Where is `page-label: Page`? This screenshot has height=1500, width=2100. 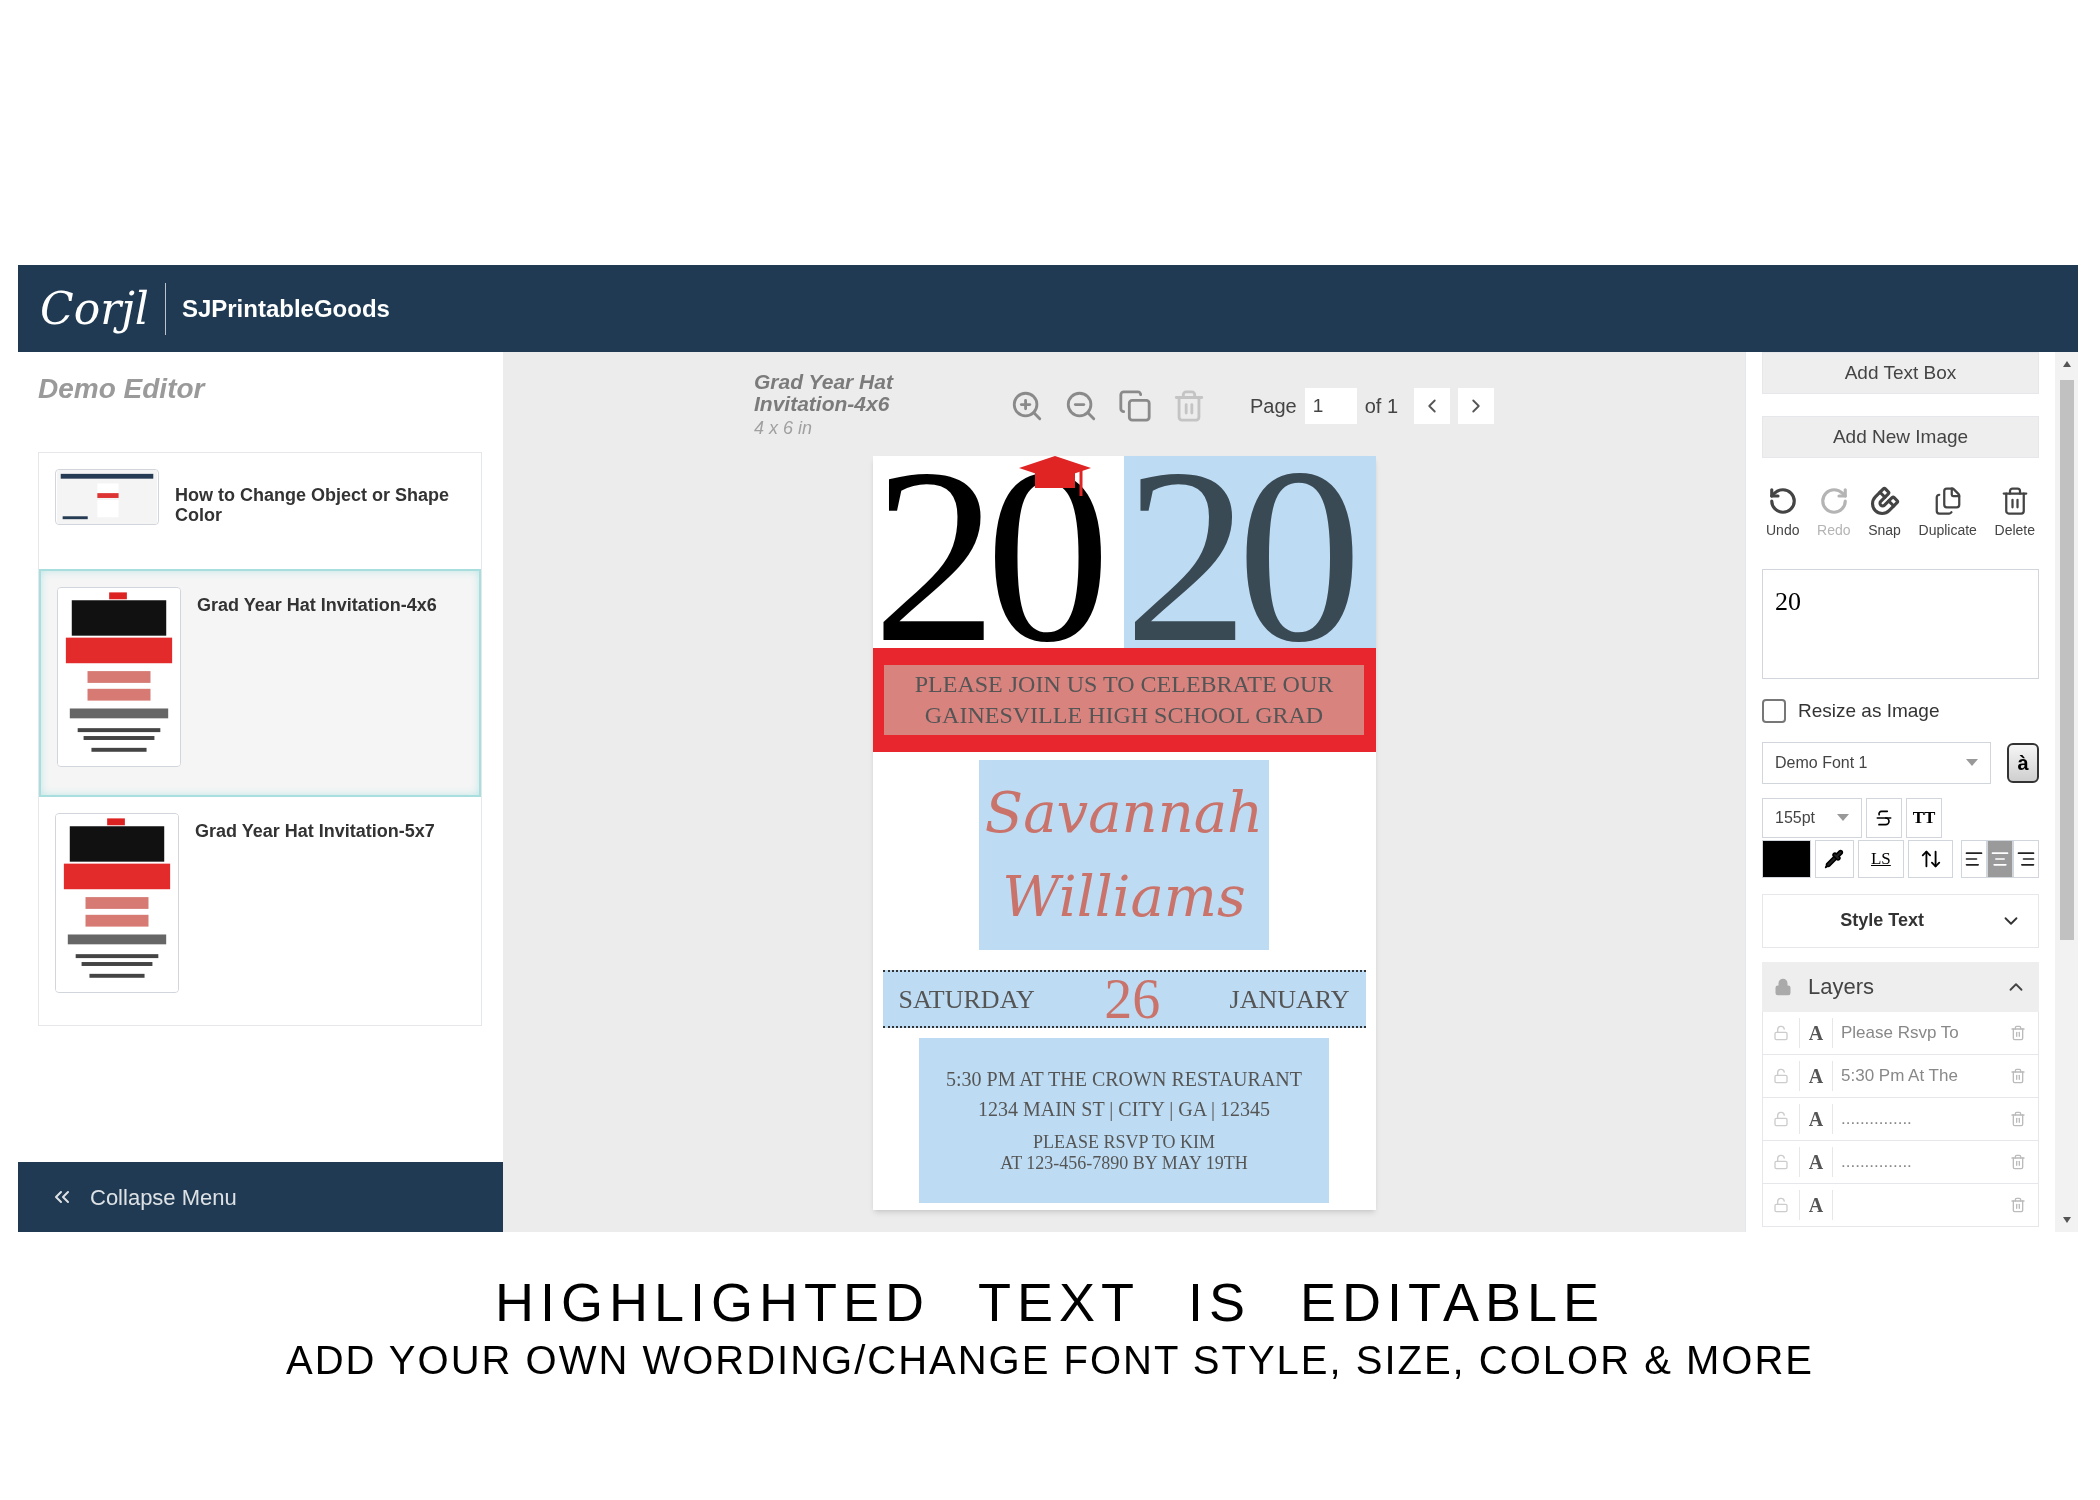 page-label: Page is located at coordinates (1273, 406).